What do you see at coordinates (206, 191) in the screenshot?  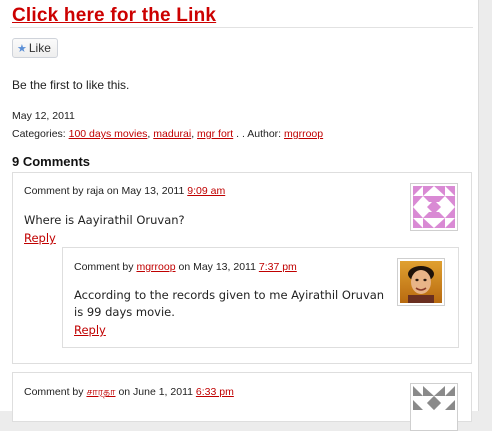 I see `comment-time-link: 9:09 am` at bounding box center [206, 191].